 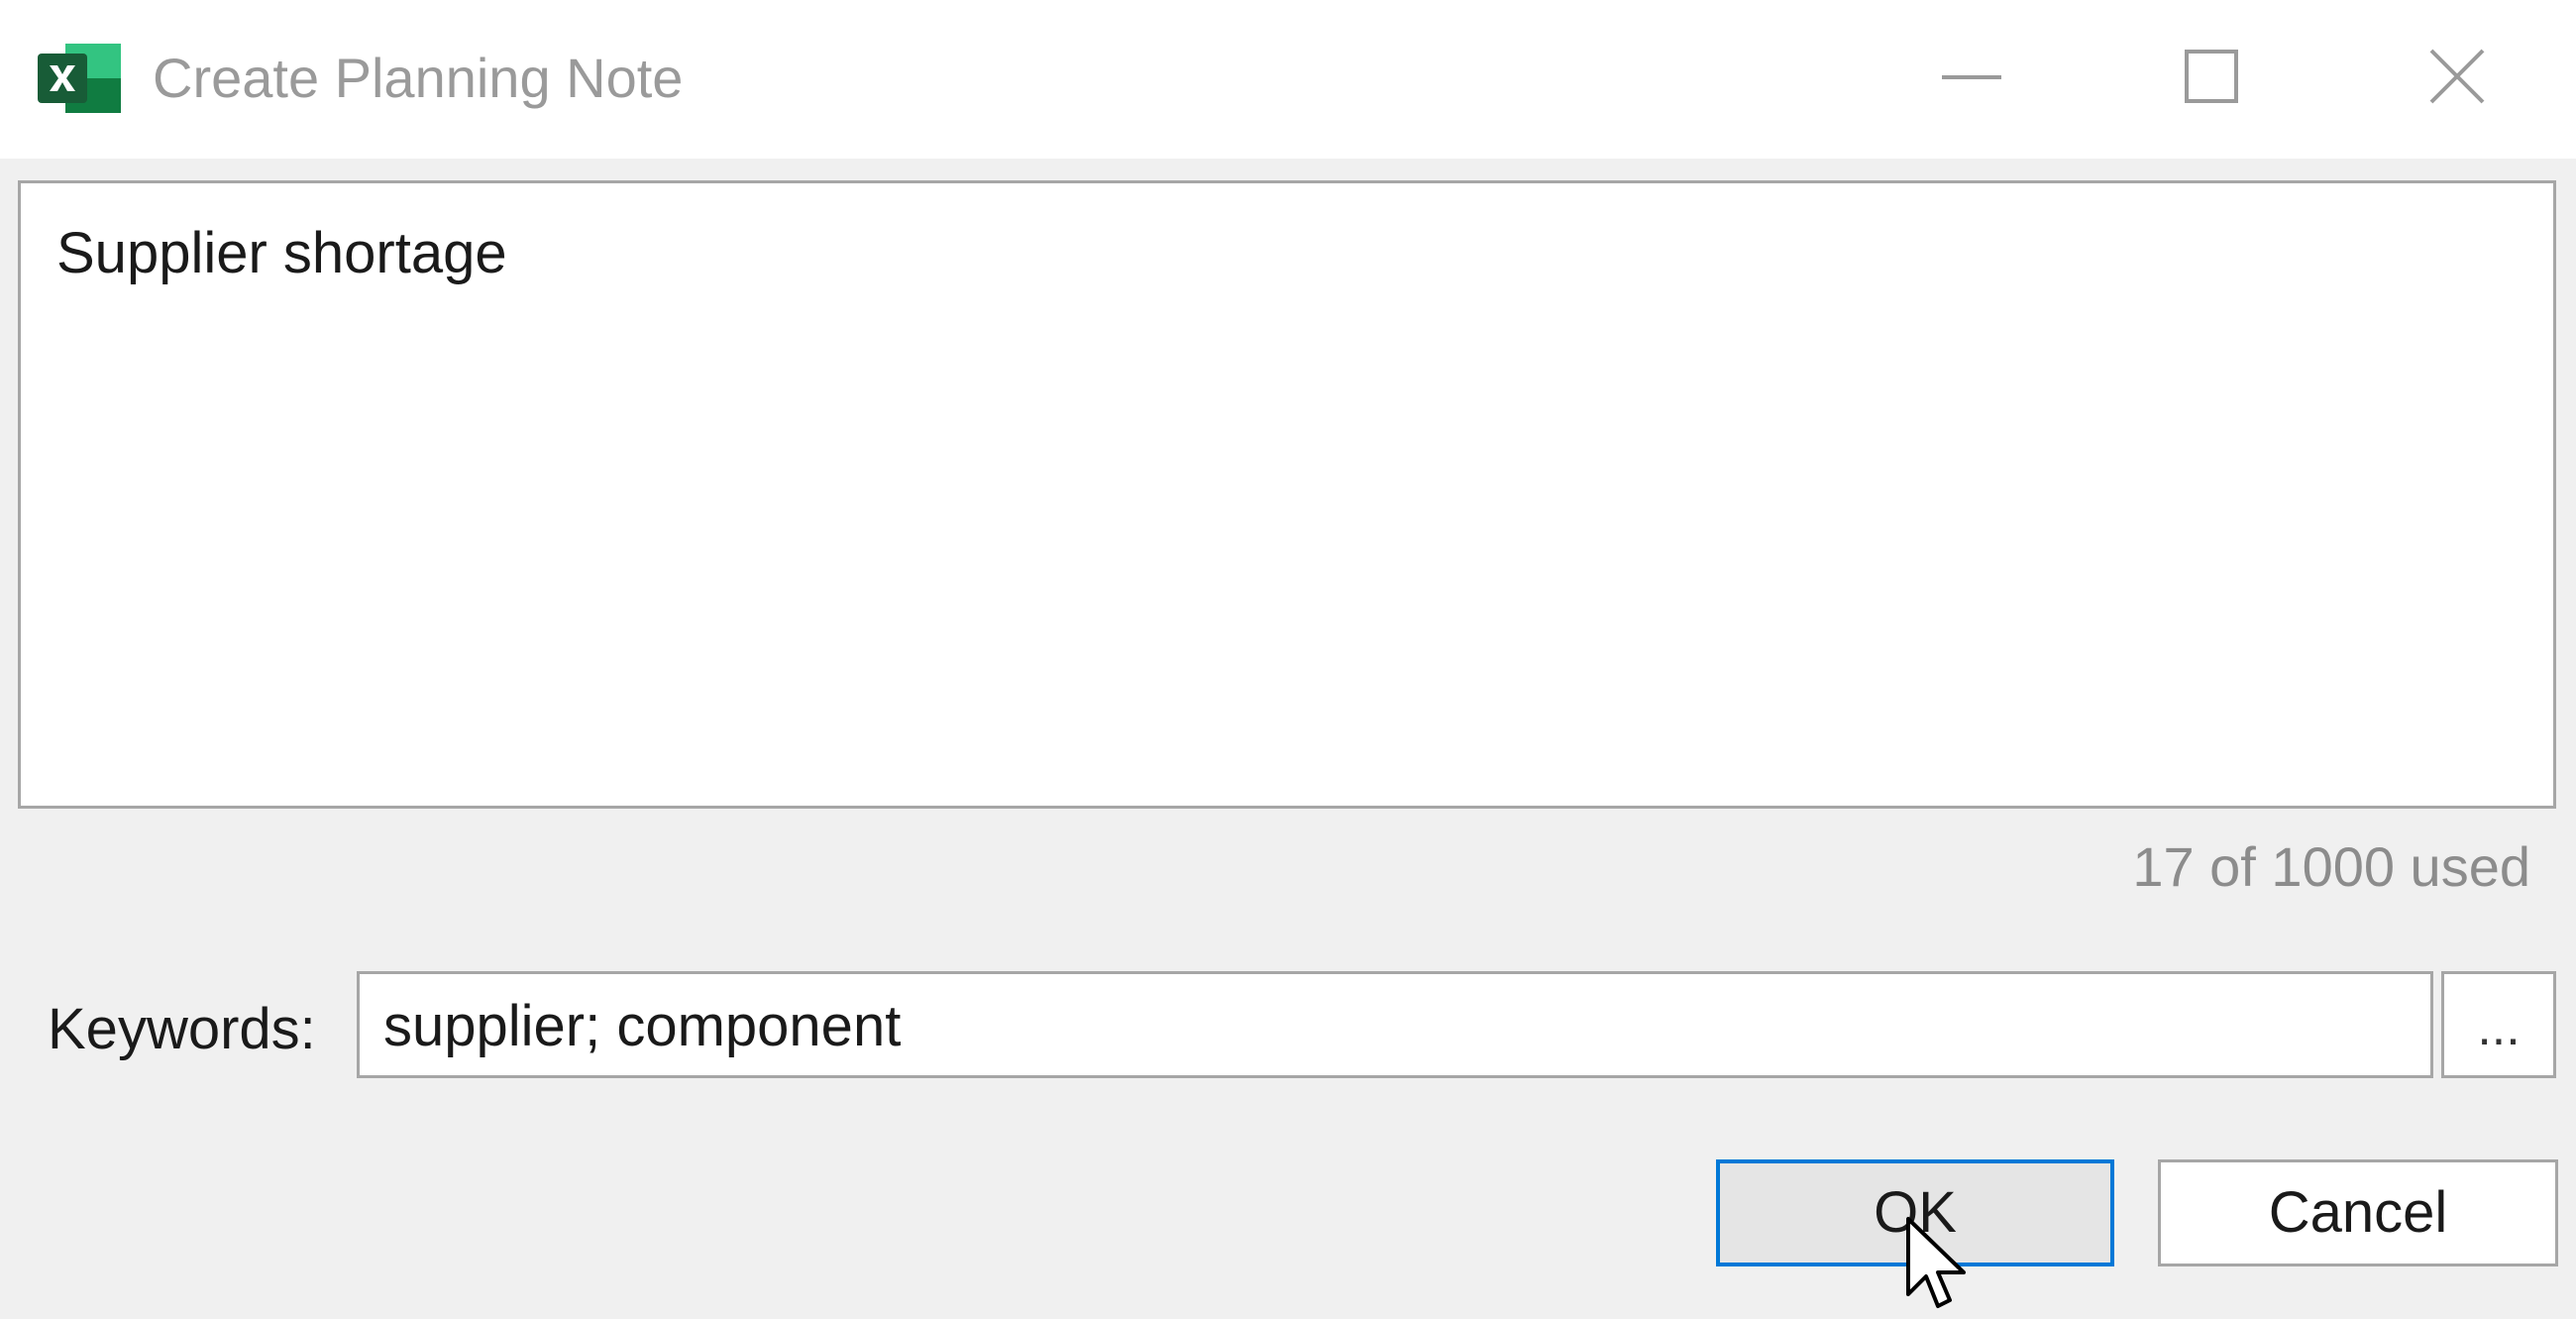 What do you see at coordinates (2331, 866) in the screenshot?
I see `character-counter: 17 of 1000 used` at bounding box center [2331, 866].